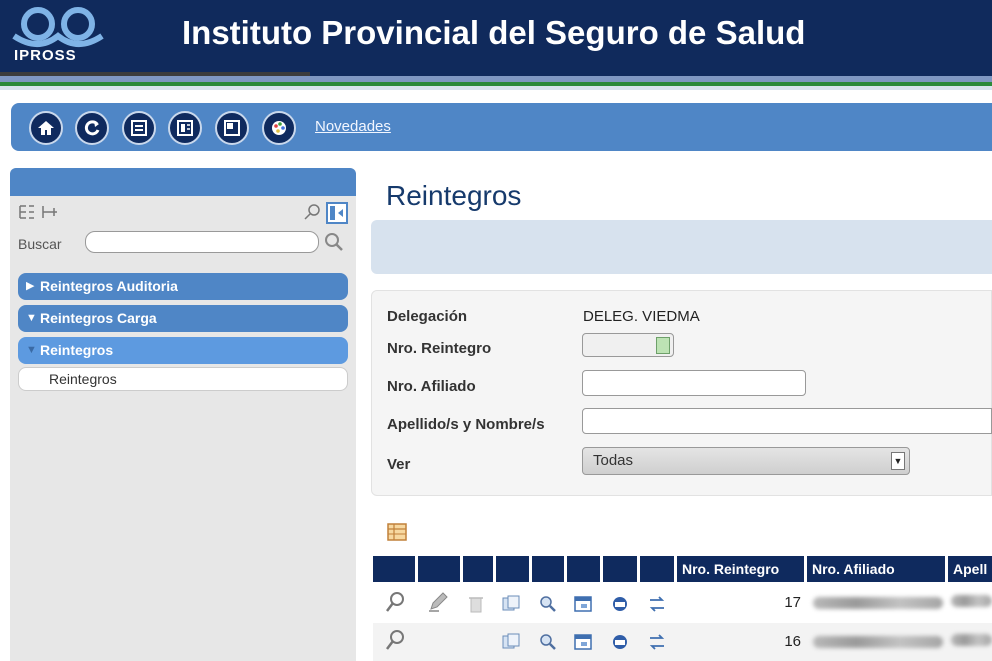 Image resolution: width=992 pixels, height=661 pixels. I want to click on list-button, so click(139, 128).